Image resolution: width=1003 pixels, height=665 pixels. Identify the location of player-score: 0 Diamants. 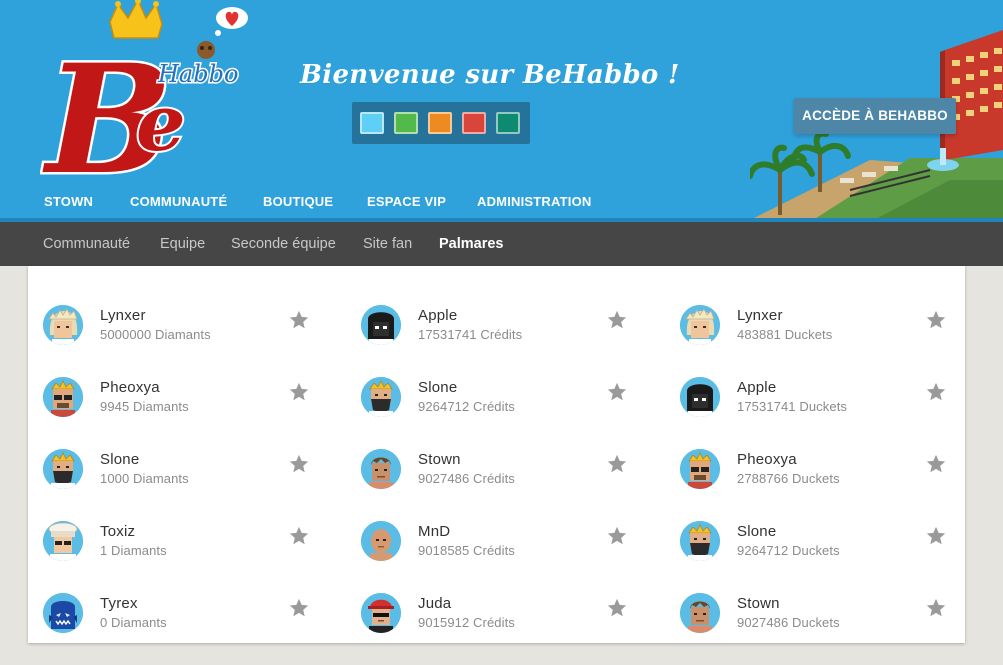
(133, 622).